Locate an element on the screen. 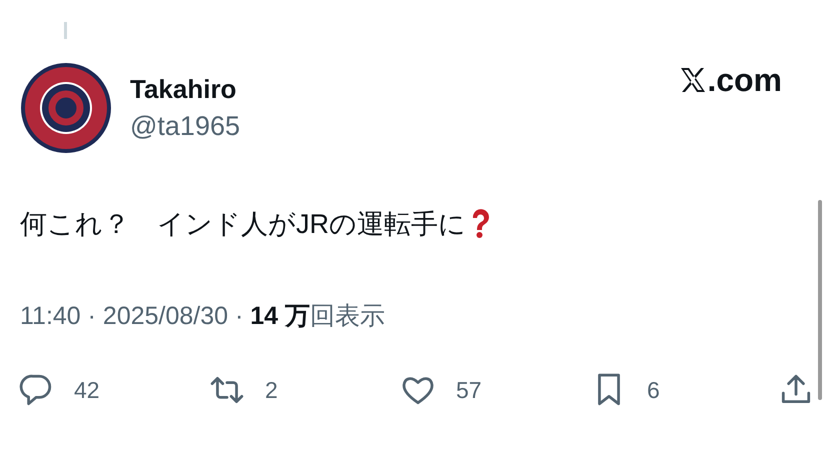  author-handle: @ta1965 is located at coordinates (405, 126).